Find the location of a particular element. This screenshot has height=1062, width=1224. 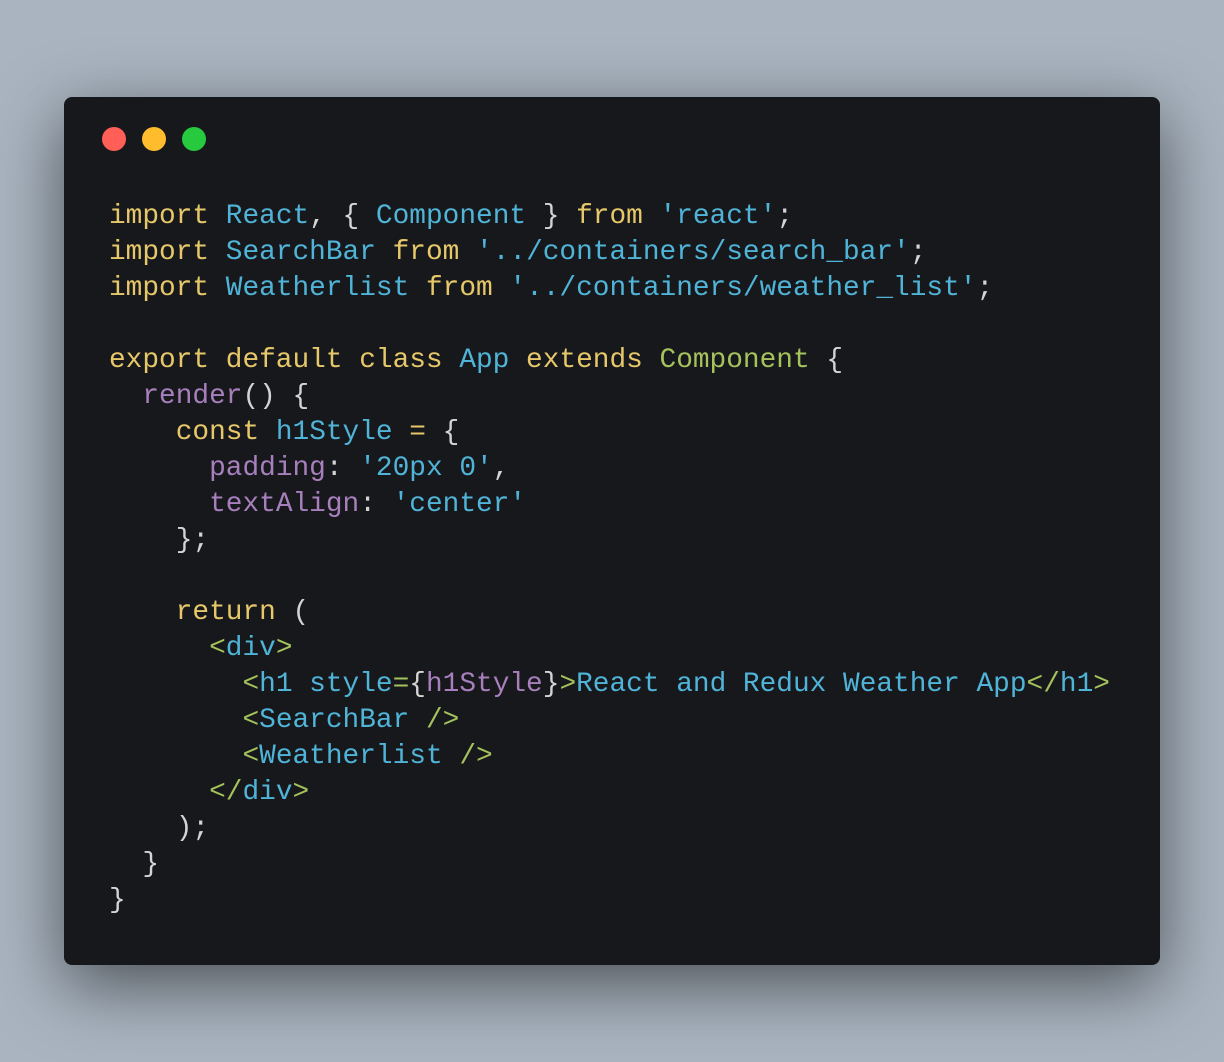

code-token-tn: h1 style is located at coordinates (326, 684).